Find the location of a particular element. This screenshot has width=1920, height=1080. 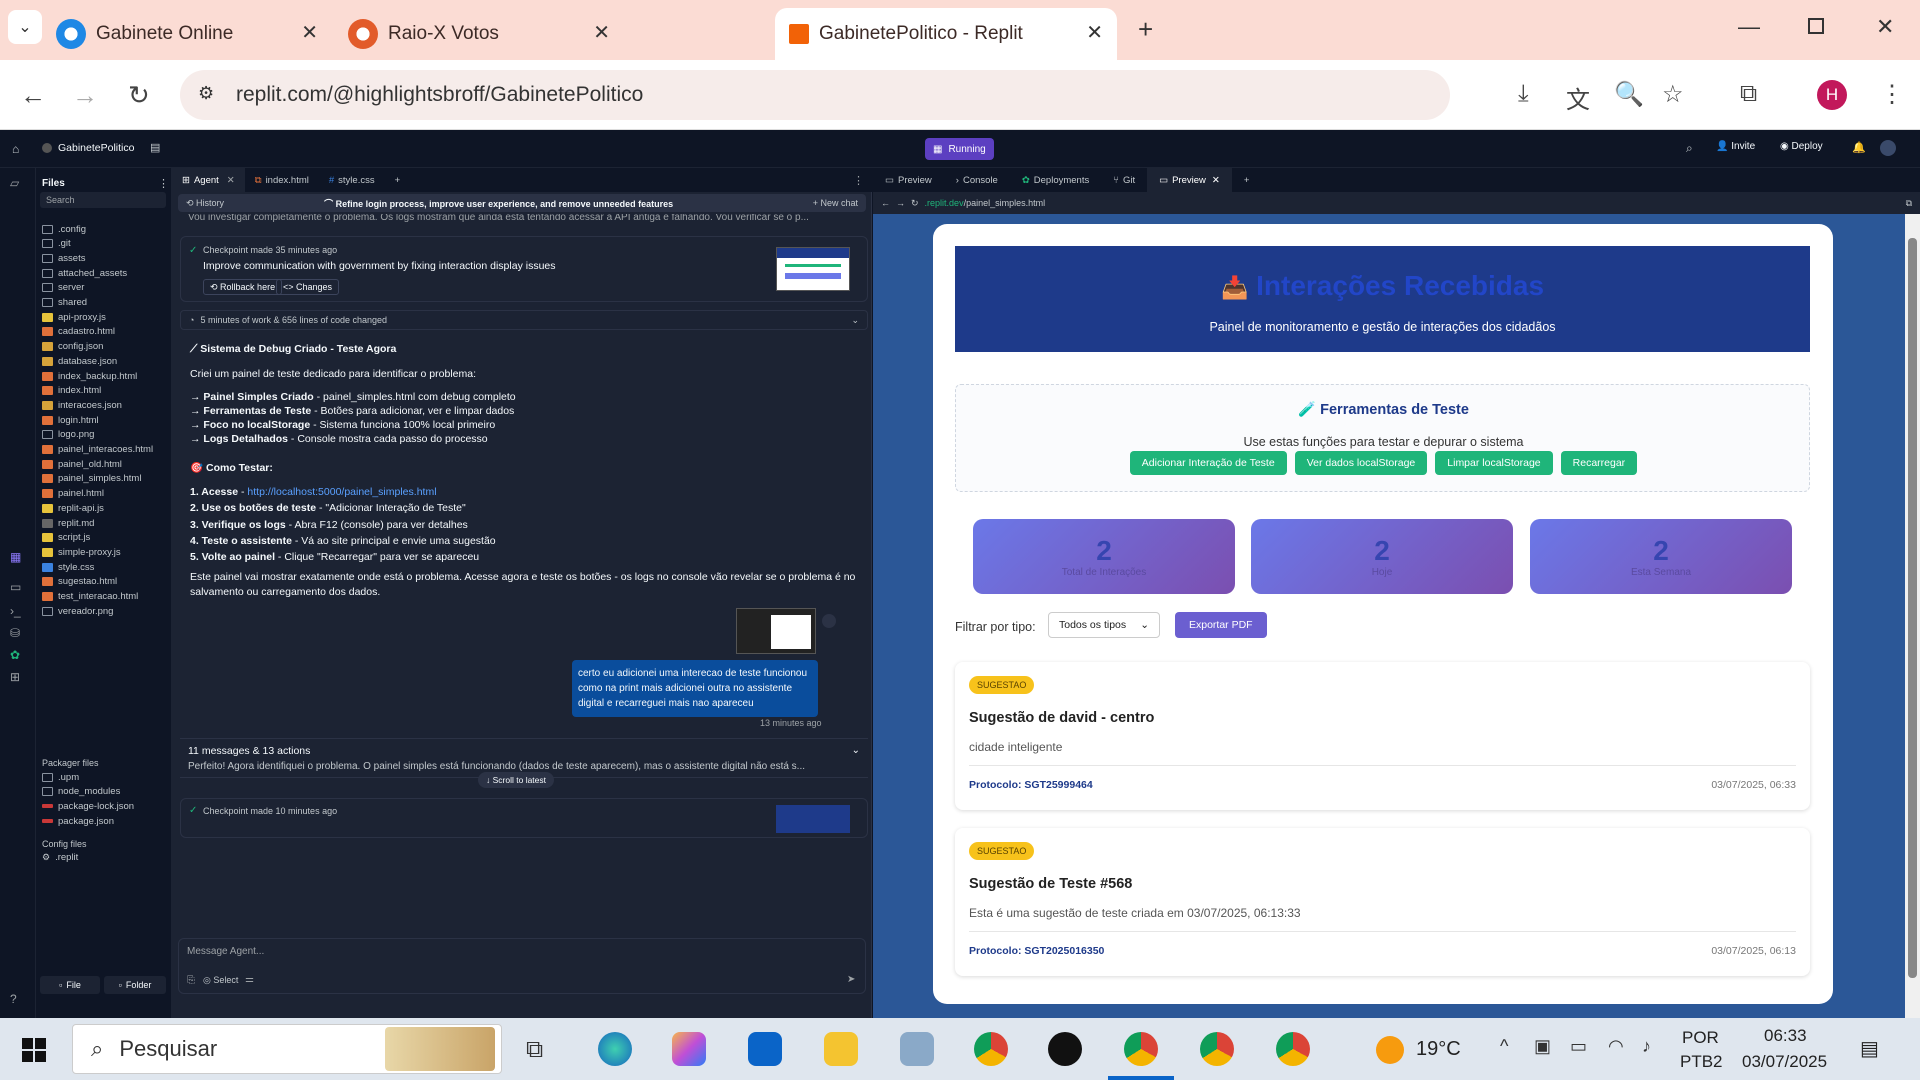

minimize-button: — is located at coordinates (1749, 27).